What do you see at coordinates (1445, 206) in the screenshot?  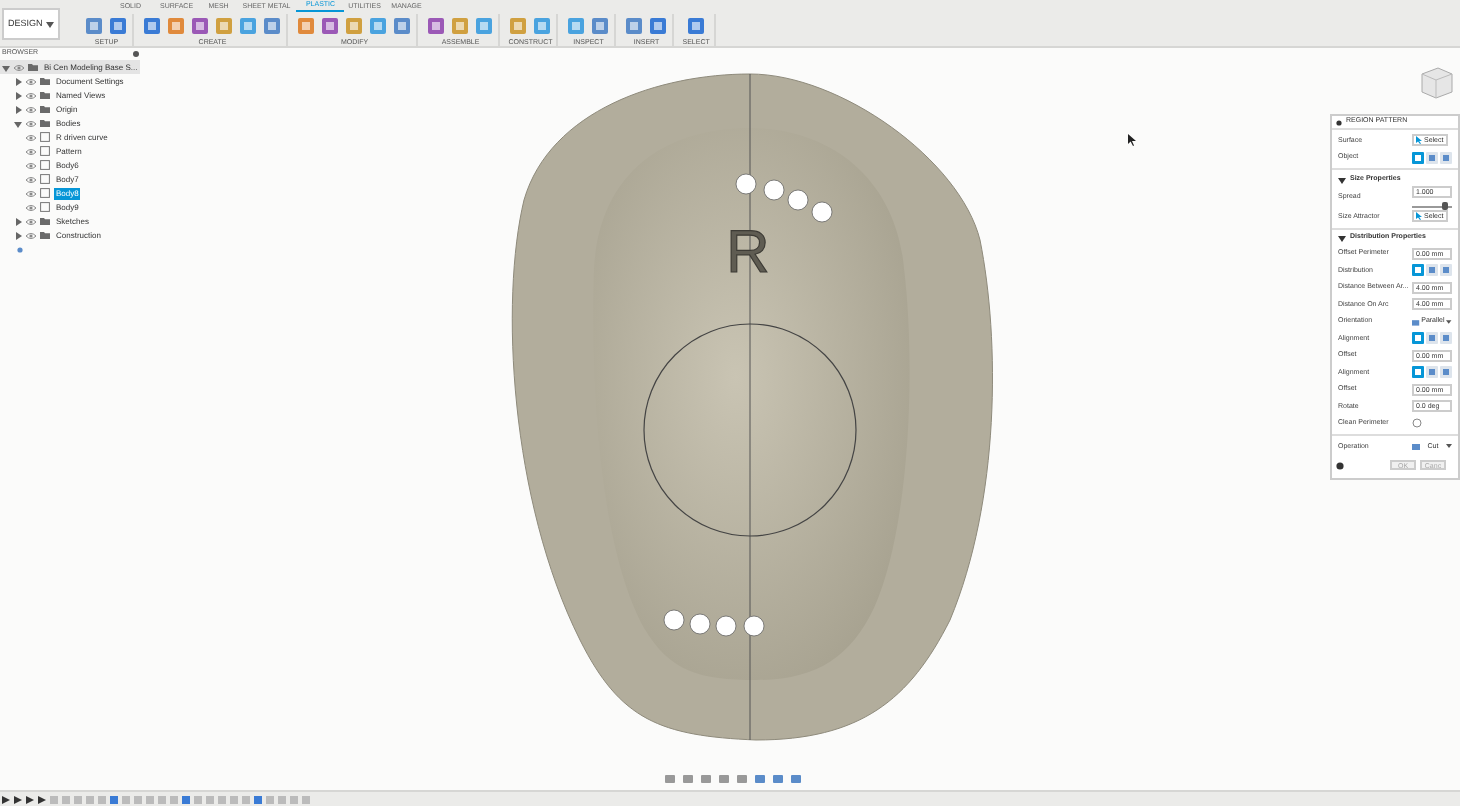 I see `slider-thumb` at bounding box center [1445, 206].